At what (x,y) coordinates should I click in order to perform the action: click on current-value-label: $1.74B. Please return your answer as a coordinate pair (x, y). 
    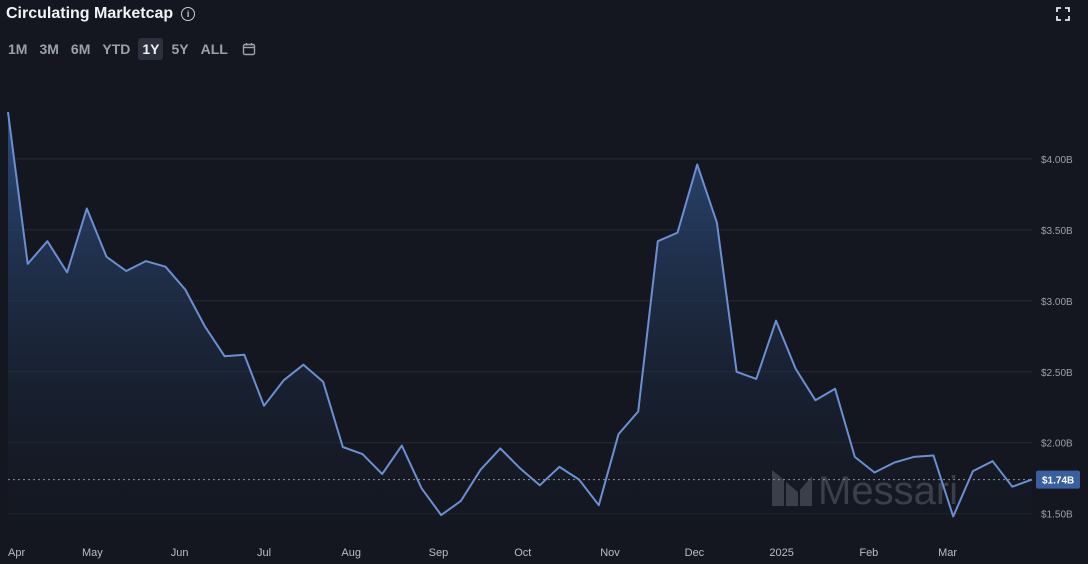
    Looking at the image, I should click on (1058, 481).